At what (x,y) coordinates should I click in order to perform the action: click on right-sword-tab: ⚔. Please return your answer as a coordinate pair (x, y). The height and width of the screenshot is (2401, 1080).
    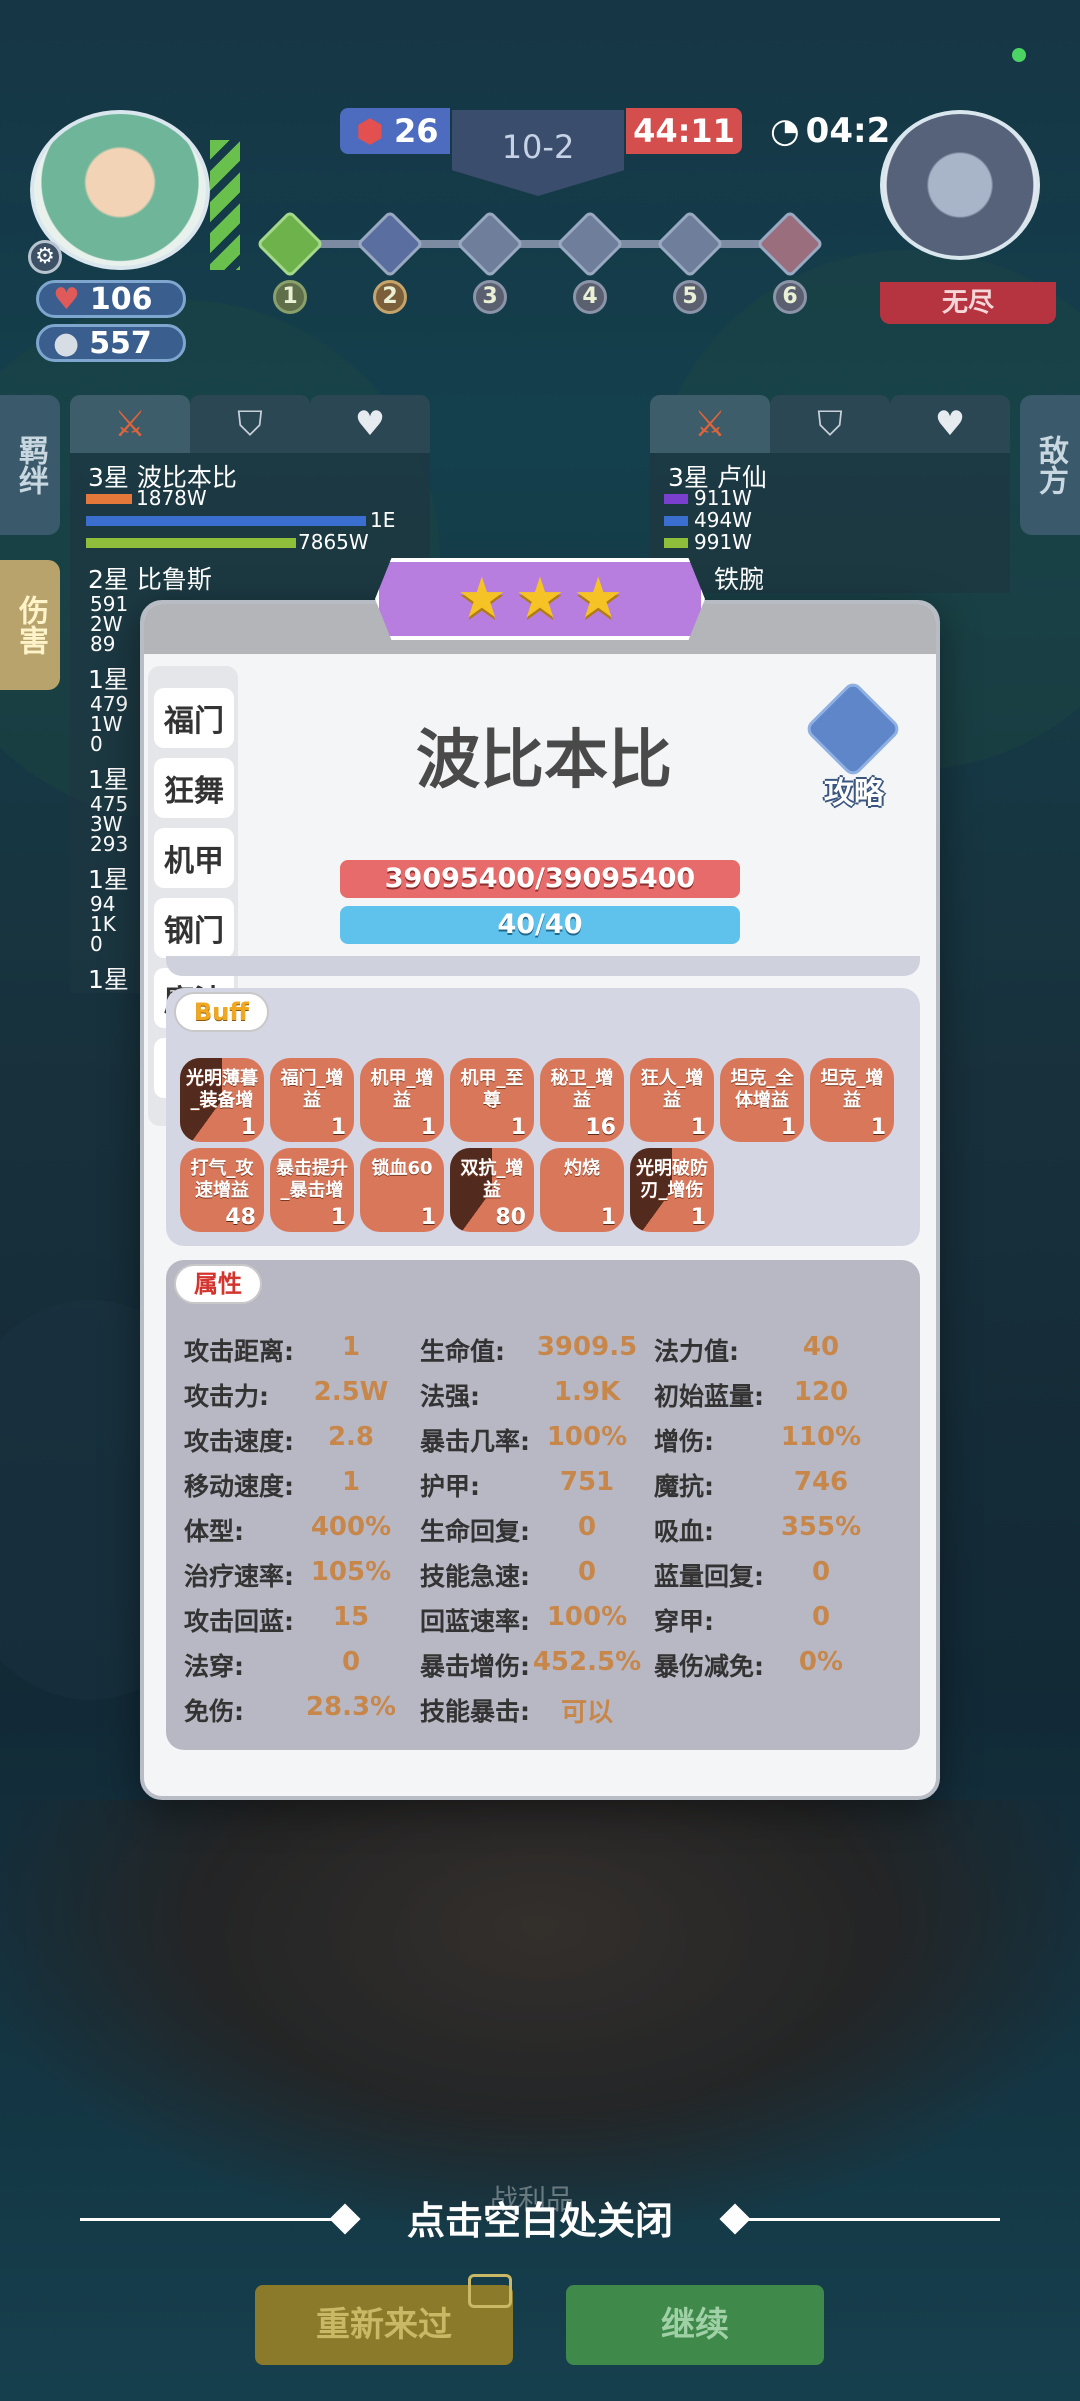
    Looking at the image, I should click on (710, 424).